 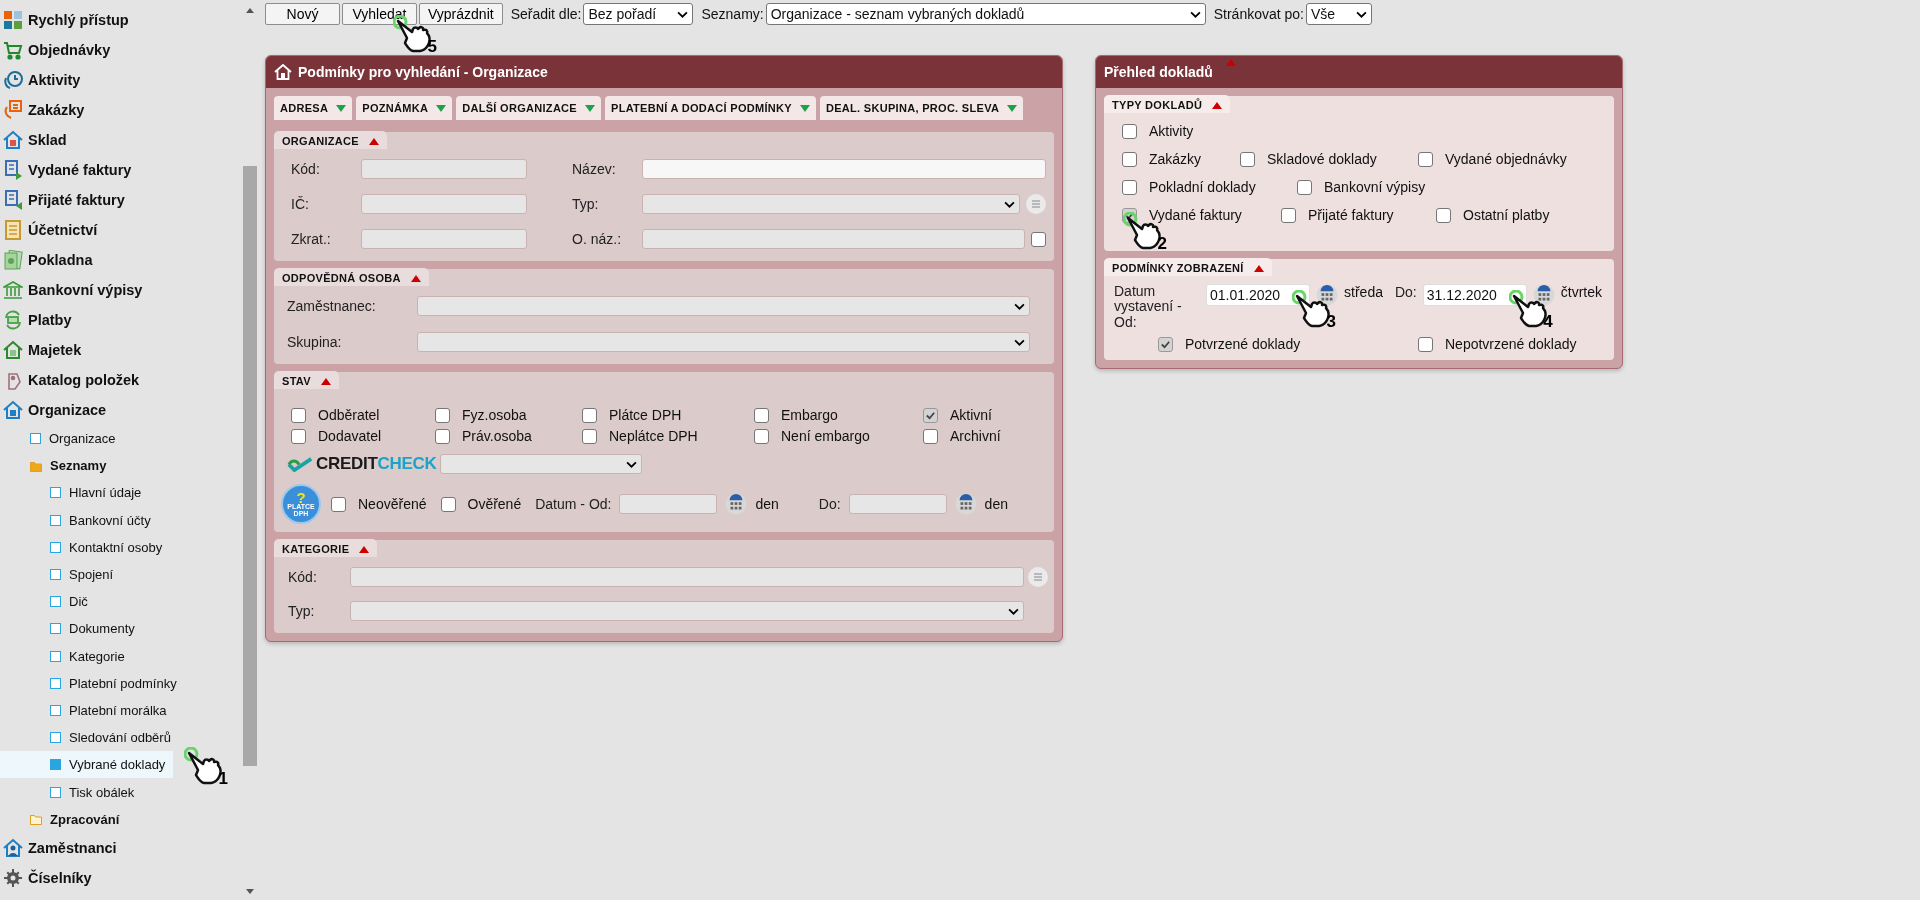 I want to click on sidebar-item: Zaměstnanci, so click(x=121, y=847).